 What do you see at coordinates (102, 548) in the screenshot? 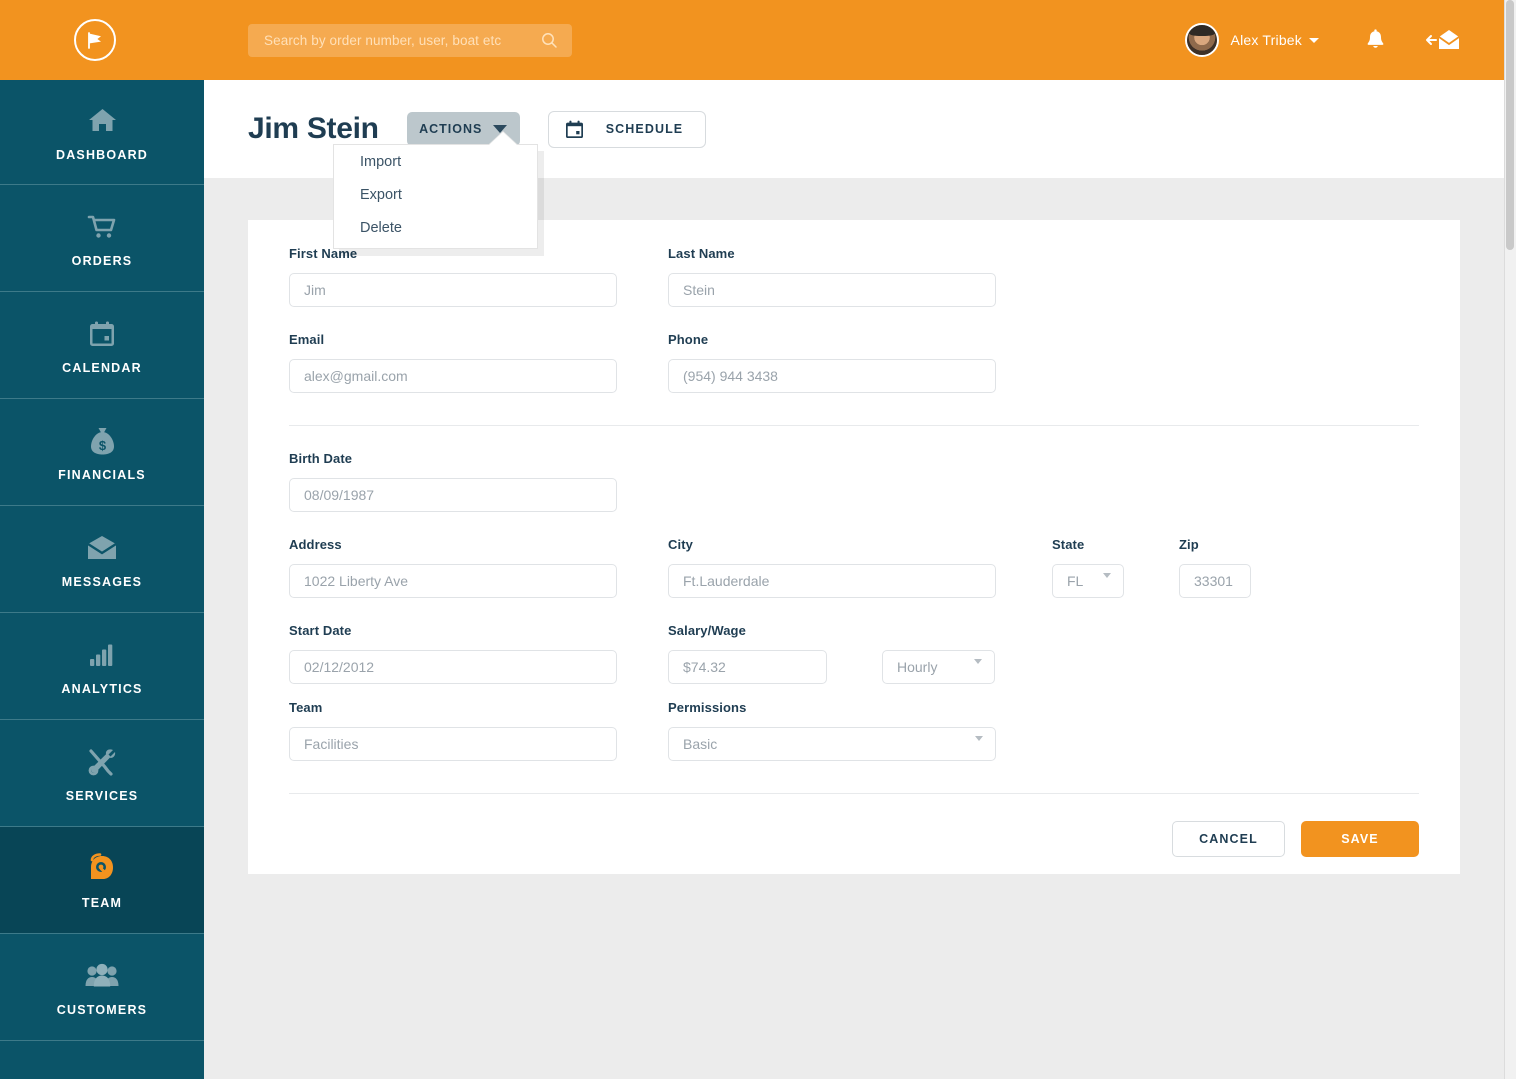
I see `envelope-icon` at bounding box center [102, 548].